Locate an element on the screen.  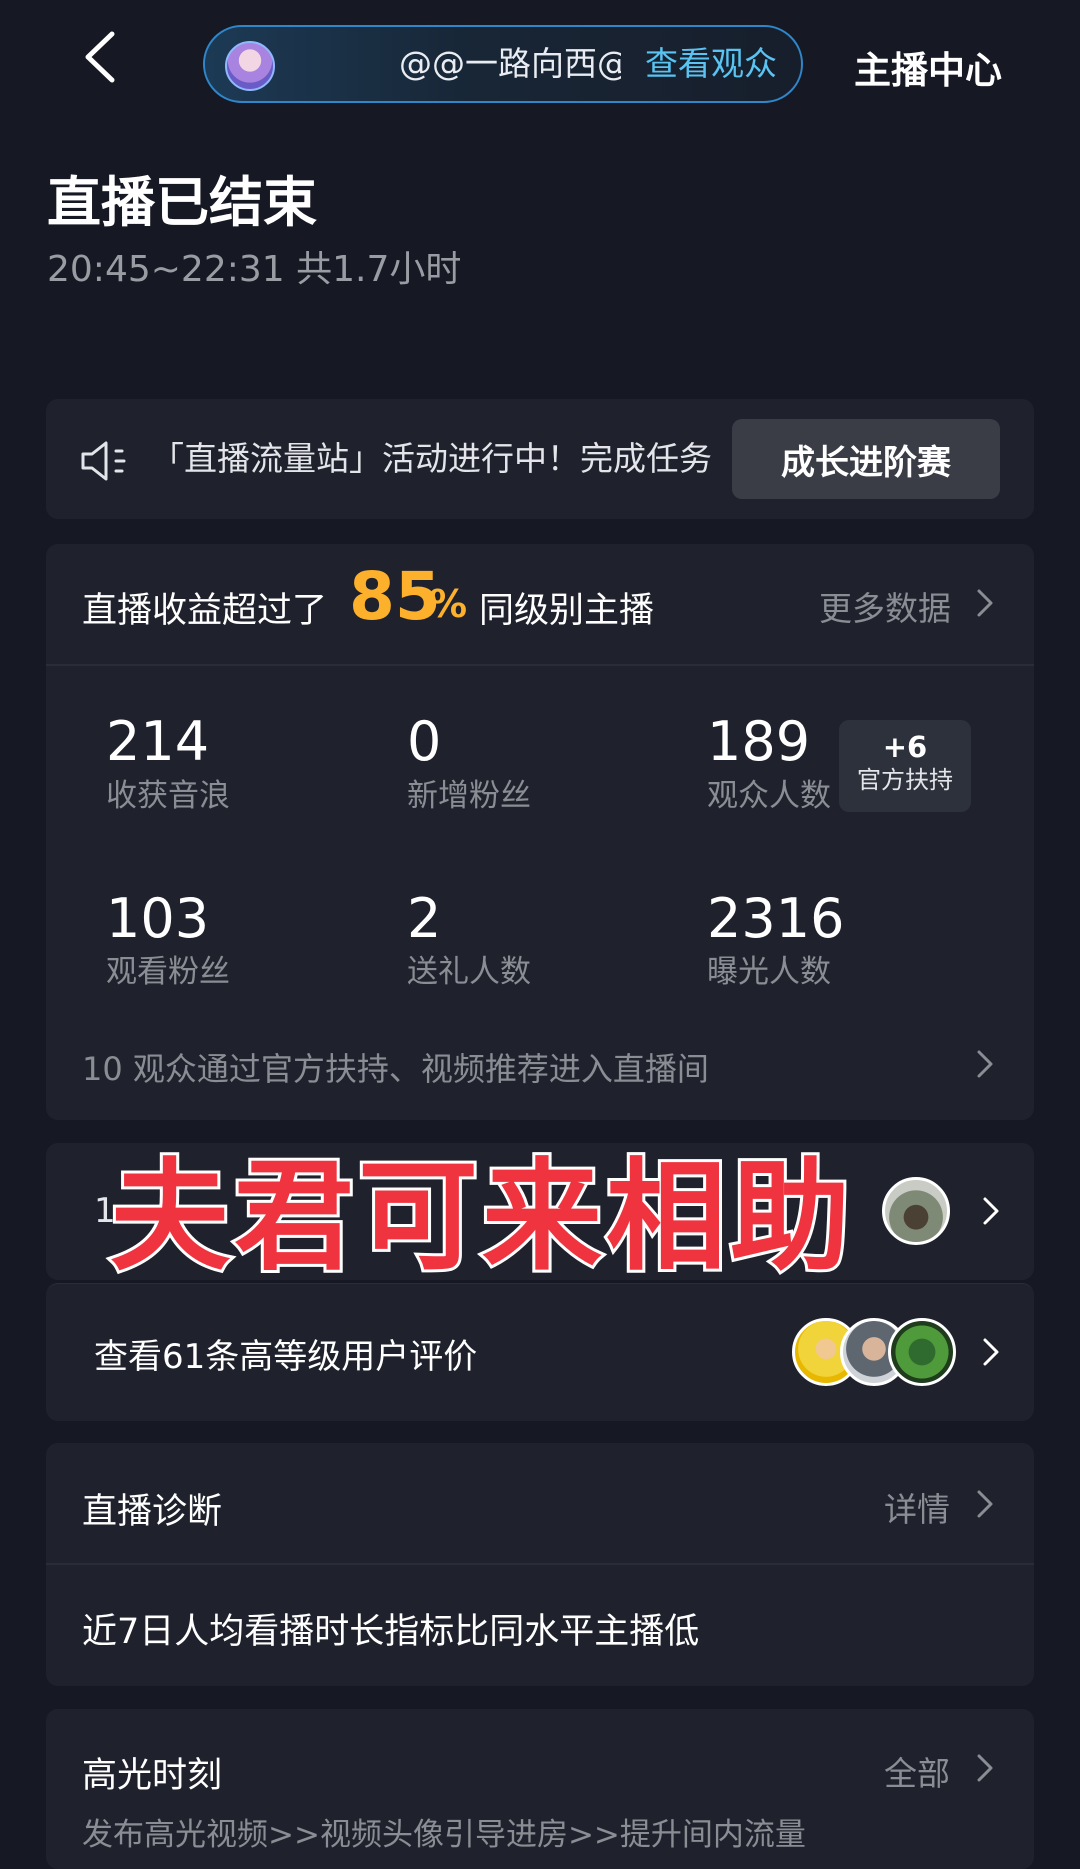
highlights-all-link: 全部 is located at coordinates (917, 1771).